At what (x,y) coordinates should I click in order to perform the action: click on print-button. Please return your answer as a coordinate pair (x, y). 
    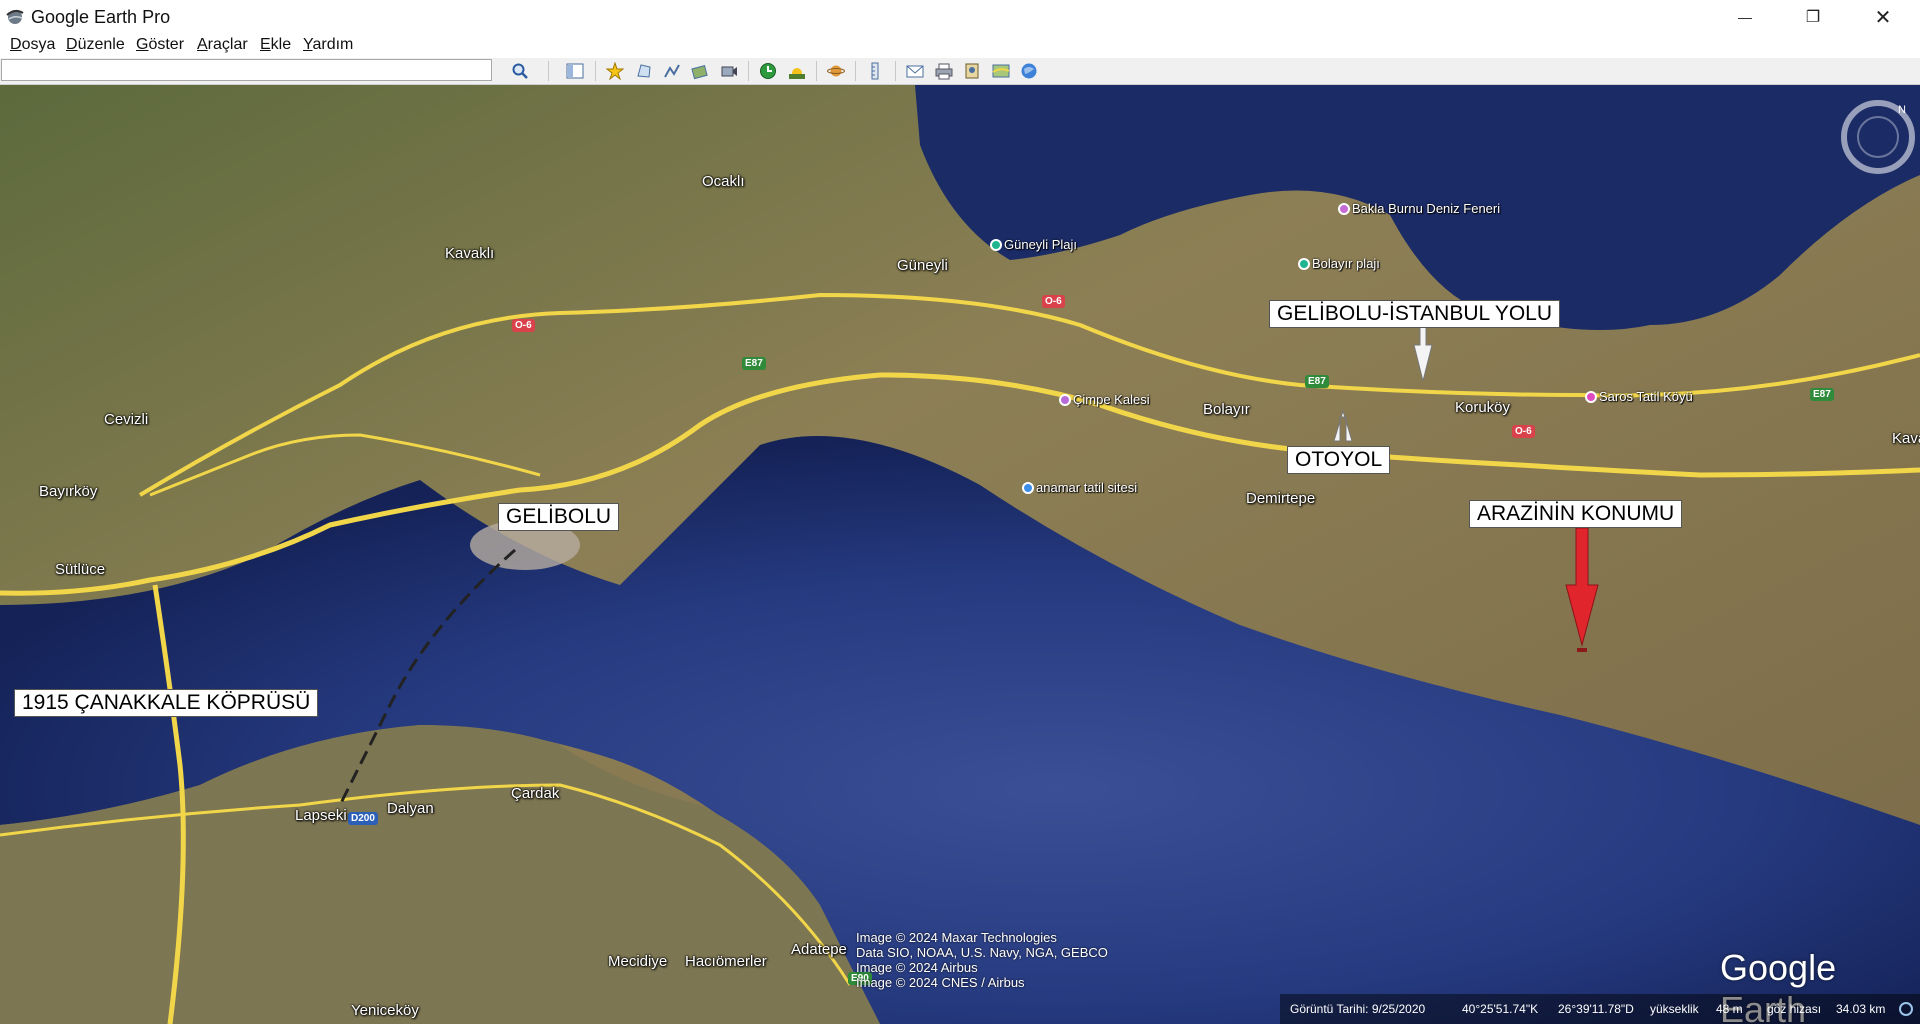
    Looking at the image, I should click on (944, 71).